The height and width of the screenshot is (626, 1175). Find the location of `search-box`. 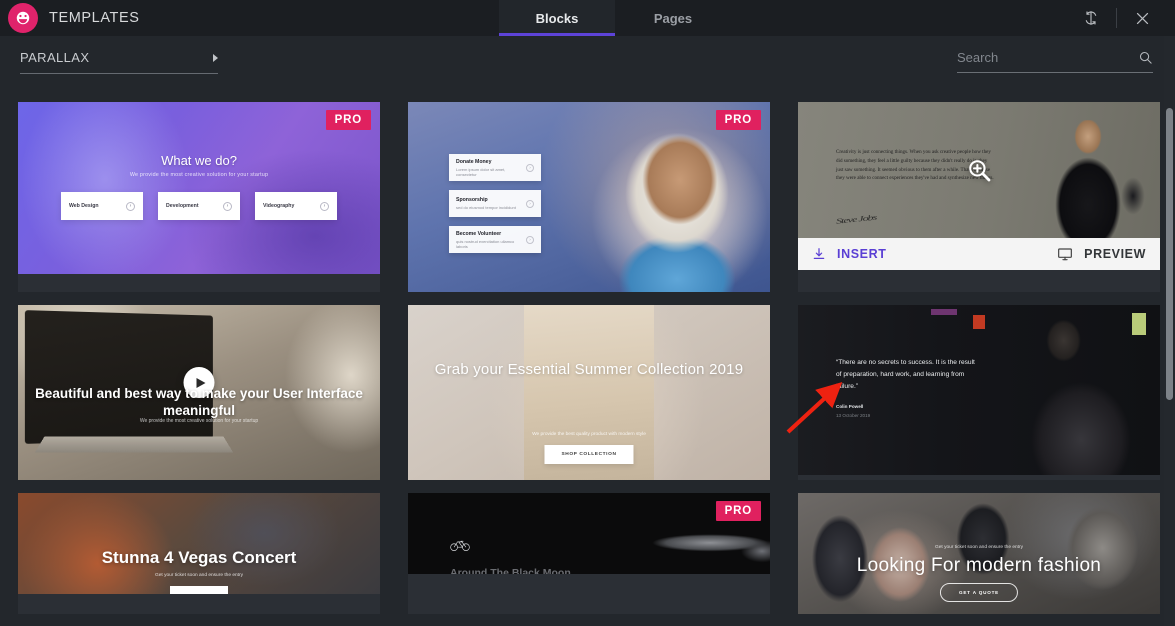

search-box is located at coordinates (1055, 61).